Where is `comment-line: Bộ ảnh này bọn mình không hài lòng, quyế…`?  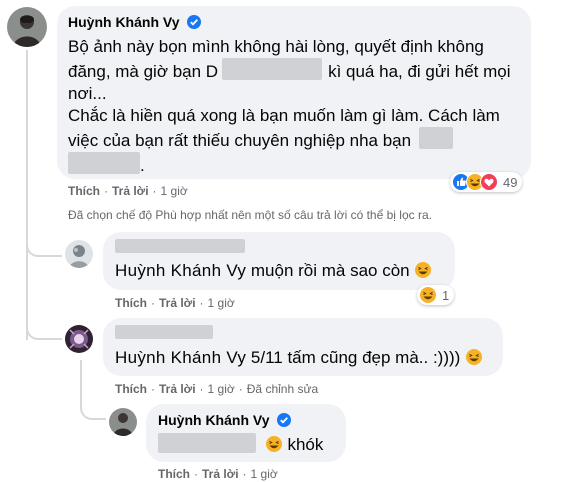 comment-line: Bộ ảnh này bọn mình không hài lòng, quyế… is located at coordinates (276, 46).